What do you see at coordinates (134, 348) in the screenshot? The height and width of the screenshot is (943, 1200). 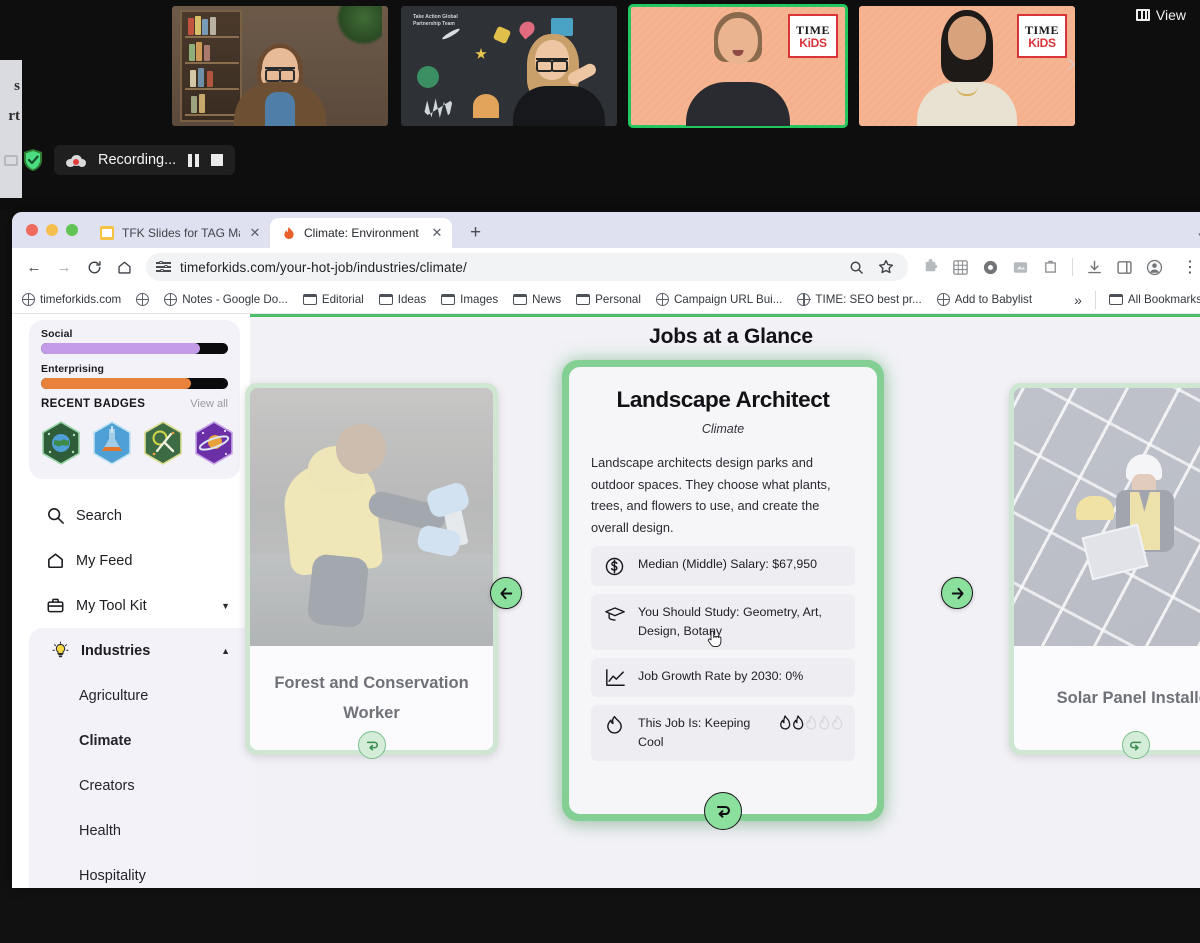 I see `trait-bar-social` at bounding box center [134, 348].